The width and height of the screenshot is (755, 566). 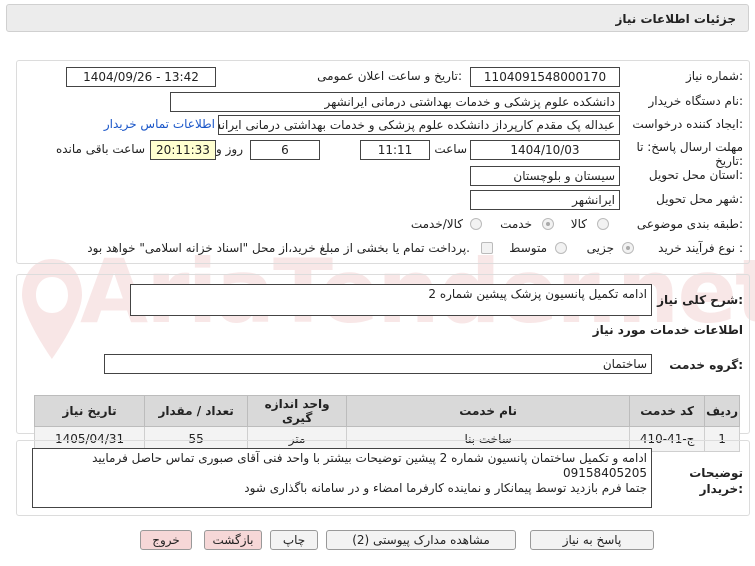 I want to click on deadline-time-label: ساعت, so click(x=450, y=149).